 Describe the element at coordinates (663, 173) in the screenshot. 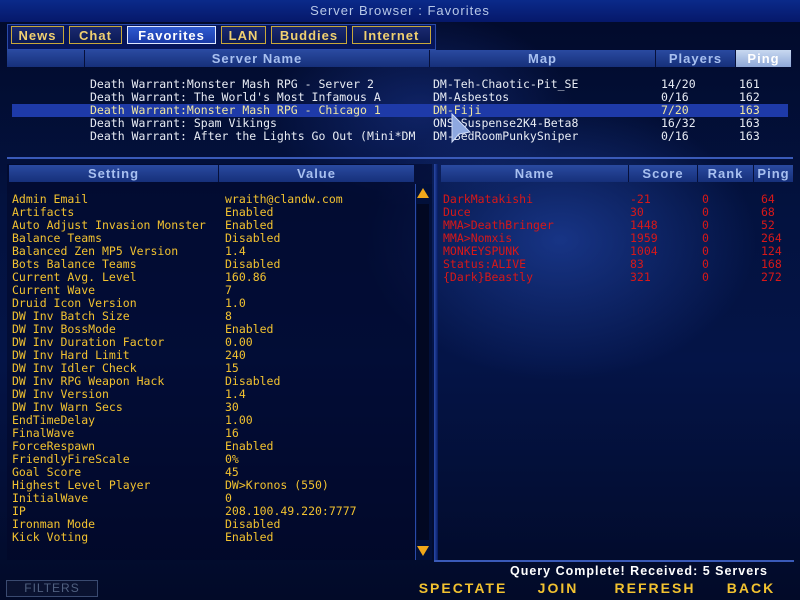

I see `column-header-score: Score` at that location.